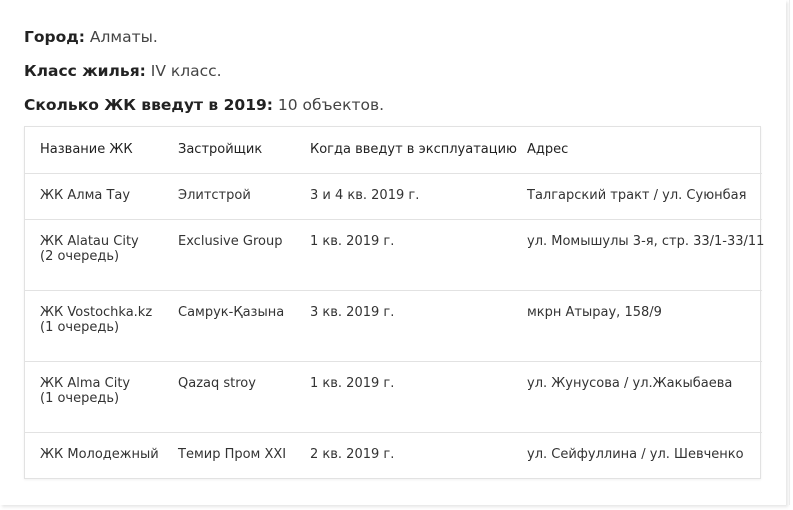 The image size is (793, 510). Describe the element at coordinates (80, 256) in the screenshot. I see `complex-stage: (2 очередь)` at that location.